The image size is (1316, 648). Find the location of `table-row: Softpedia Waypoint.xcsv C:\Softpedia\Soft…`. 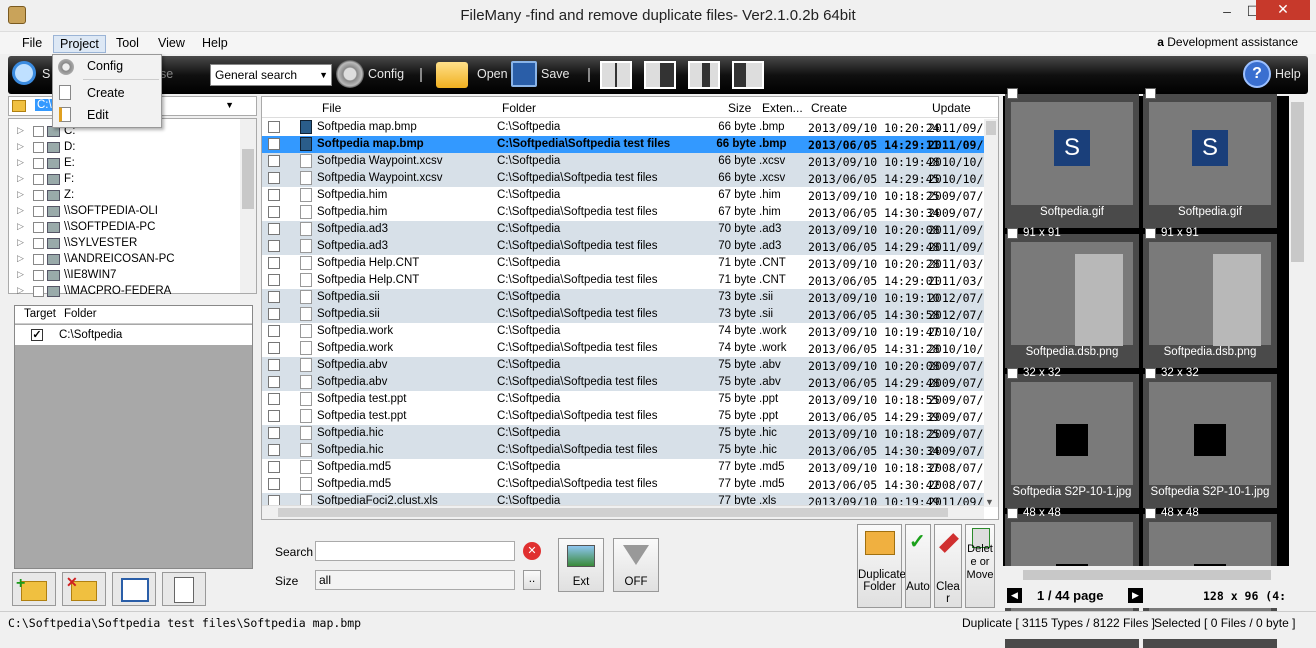

table-row: Softpedia Waypoint.xcsv C:\Softpedia\Soft… is located at coordinates (626, 178).